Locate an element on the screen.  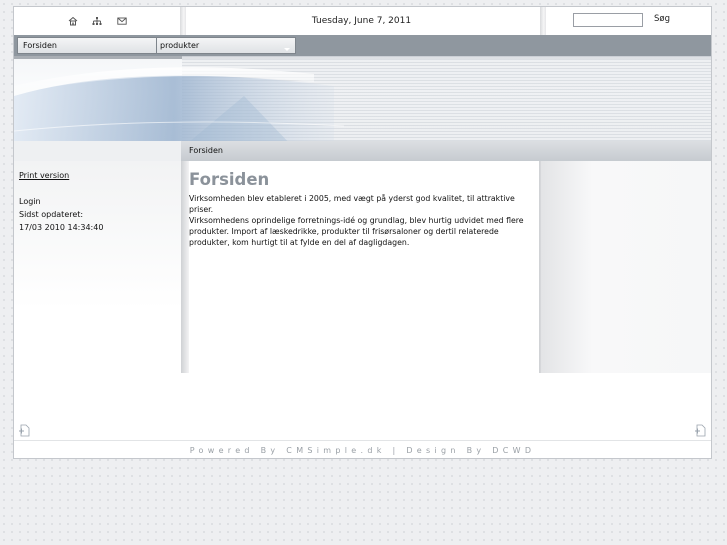
home-icon is located at coordinates (73, 21).